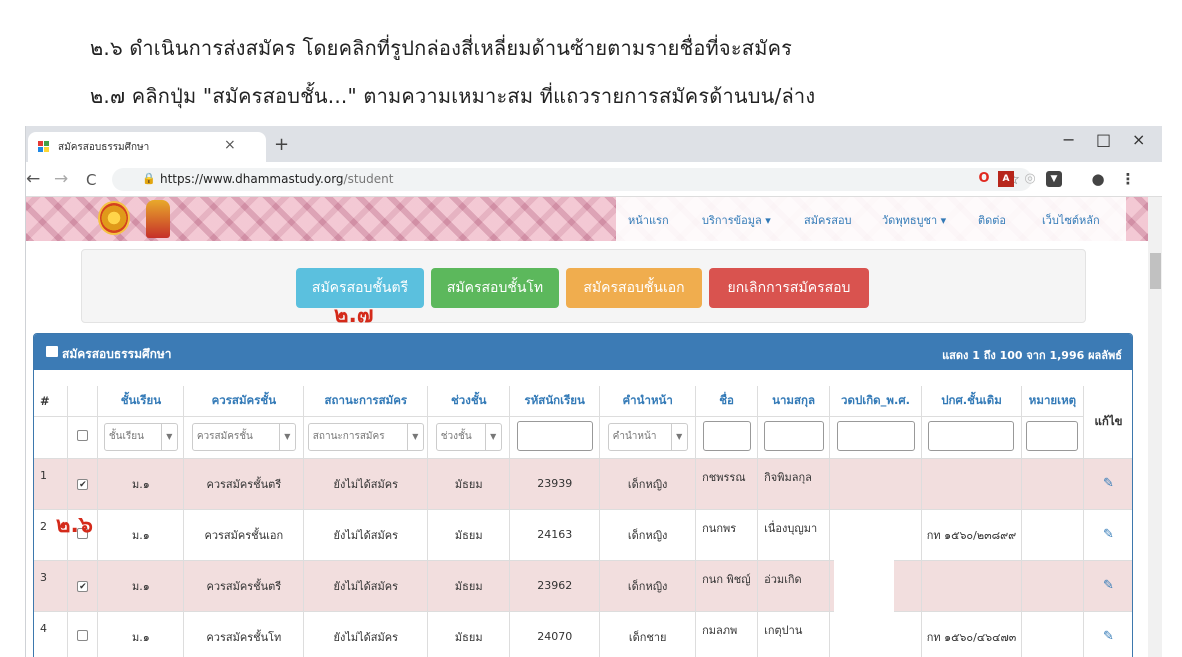 This screenshot has height=657, width=1182. Describe the element at coordinates (736, 220) in the screenshot. I see `nav-services: บริการข้อมูล ▾` at that location.